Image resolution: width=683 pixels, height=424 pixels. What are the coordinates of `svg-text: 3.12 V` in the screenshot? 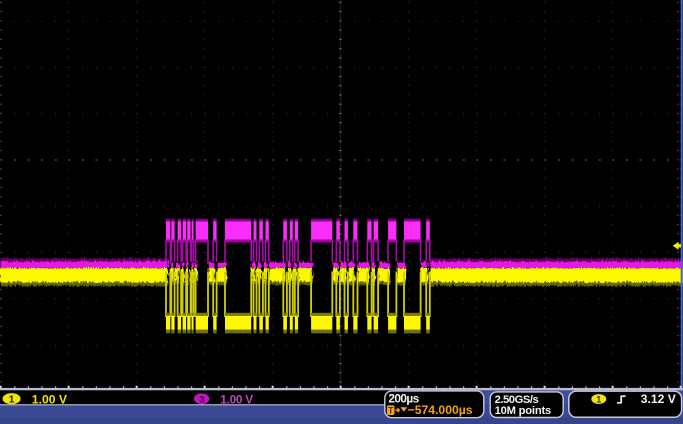 It's located at (658, 399).